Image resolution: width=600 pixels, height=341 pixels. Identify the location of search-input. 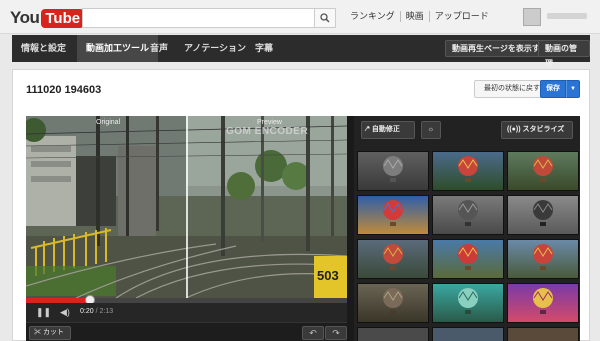
(198, 19).